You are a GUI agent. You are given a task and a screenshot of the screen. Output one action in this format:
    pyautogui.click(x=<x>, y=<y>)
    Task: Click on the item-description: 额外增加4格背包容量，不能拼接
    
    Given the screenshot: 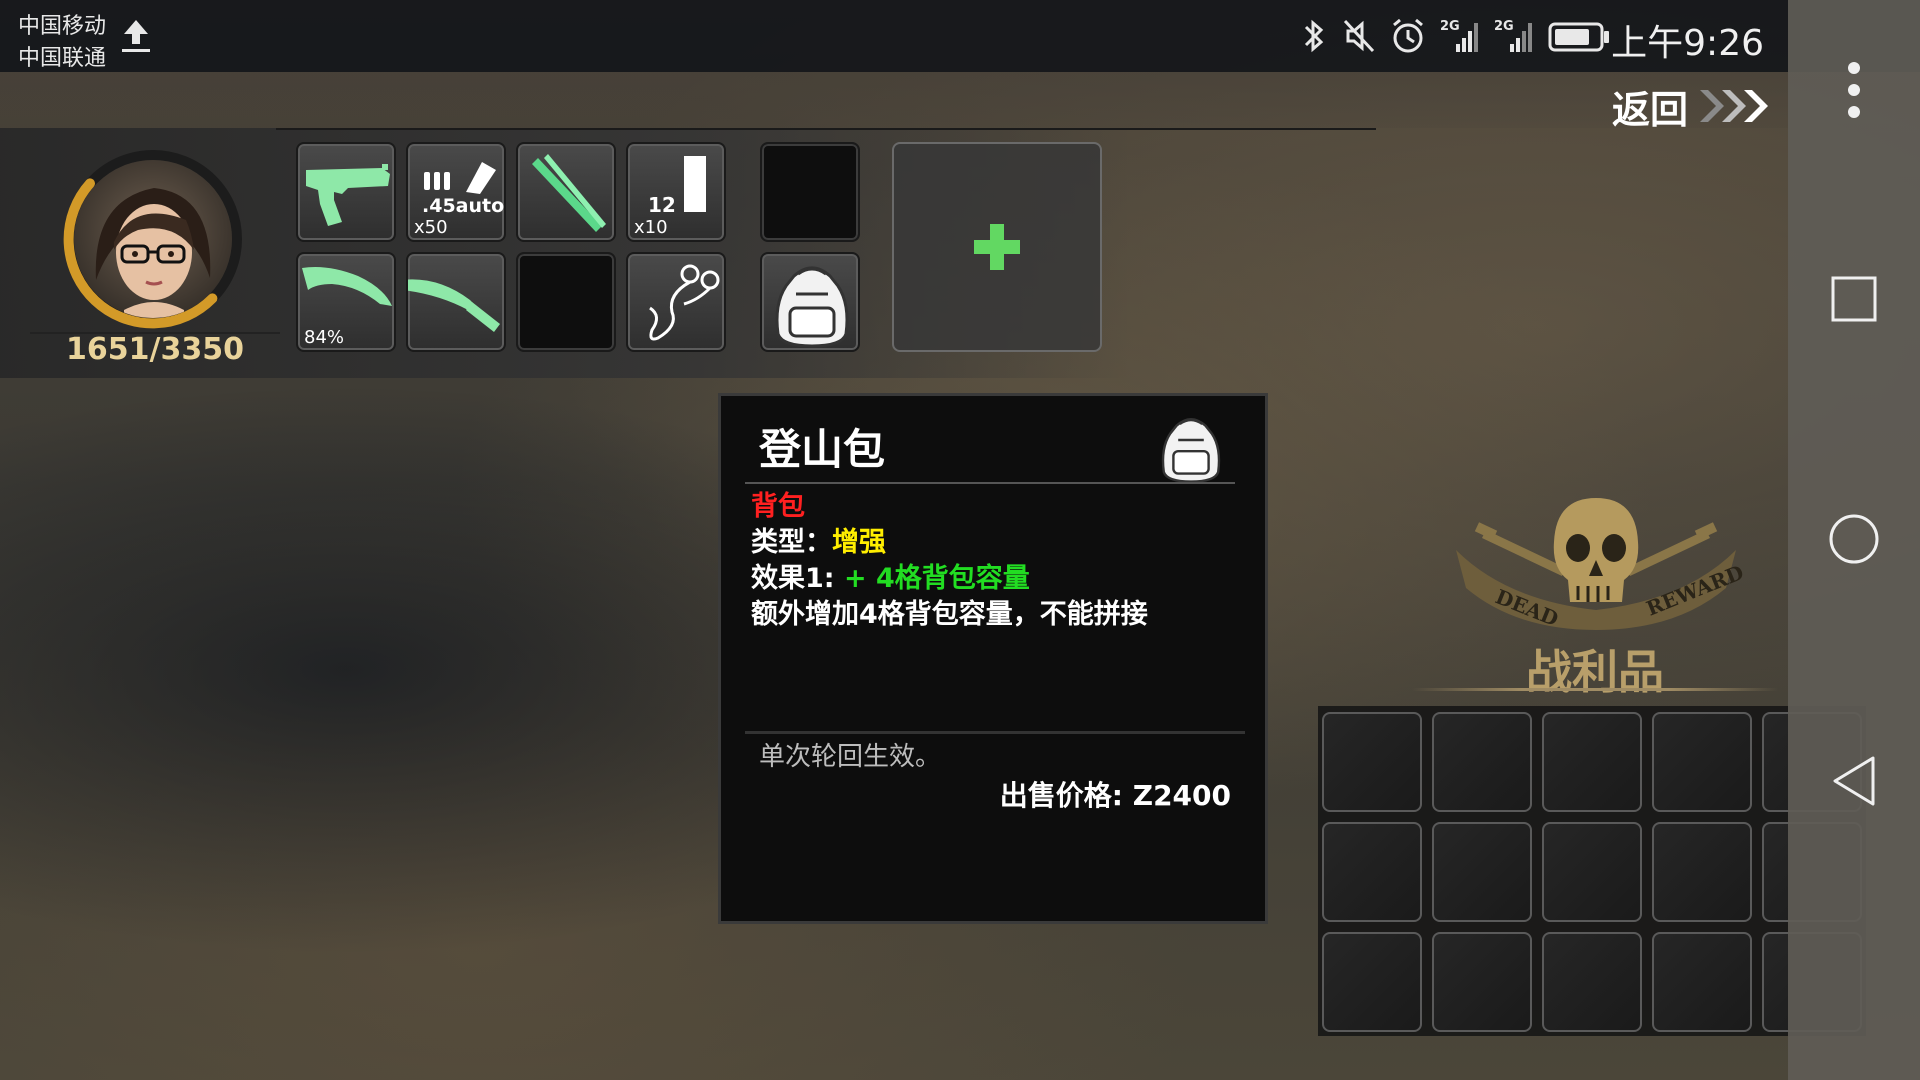 What is the action you would take?
    pyautogui.click(x=949, y=614)
    